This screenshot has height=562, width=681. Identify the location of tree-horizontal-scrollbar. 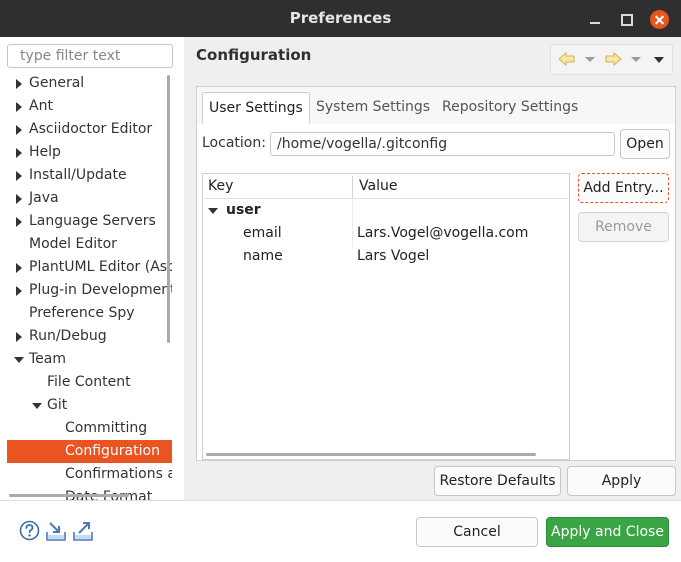
(69, 495).